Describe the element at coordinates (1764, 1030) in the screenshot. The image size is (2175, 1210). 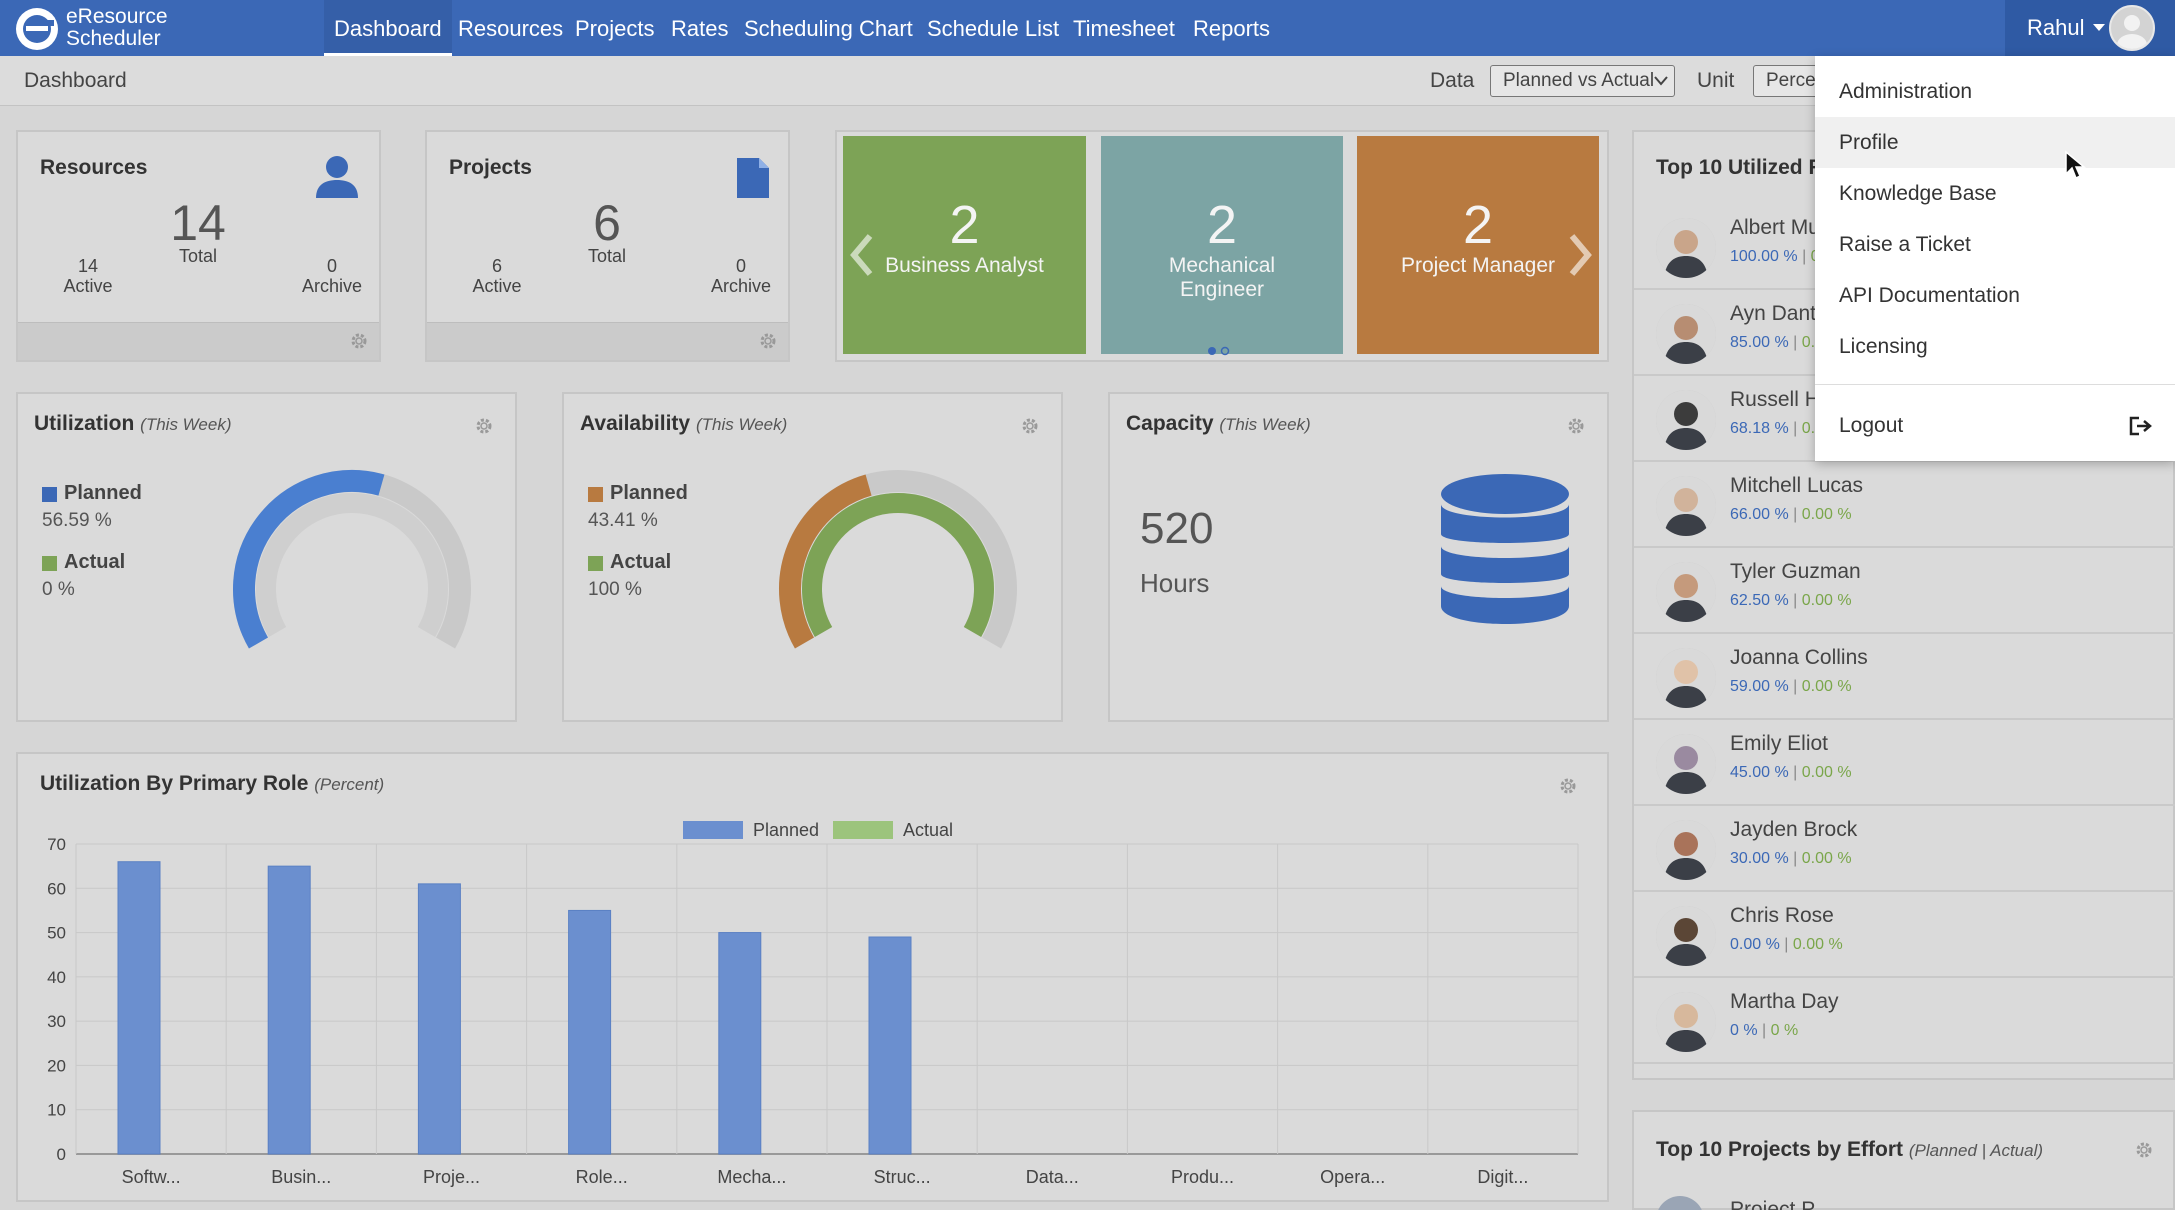
I see `resource-meta: 0 % | 0 %` at that location.